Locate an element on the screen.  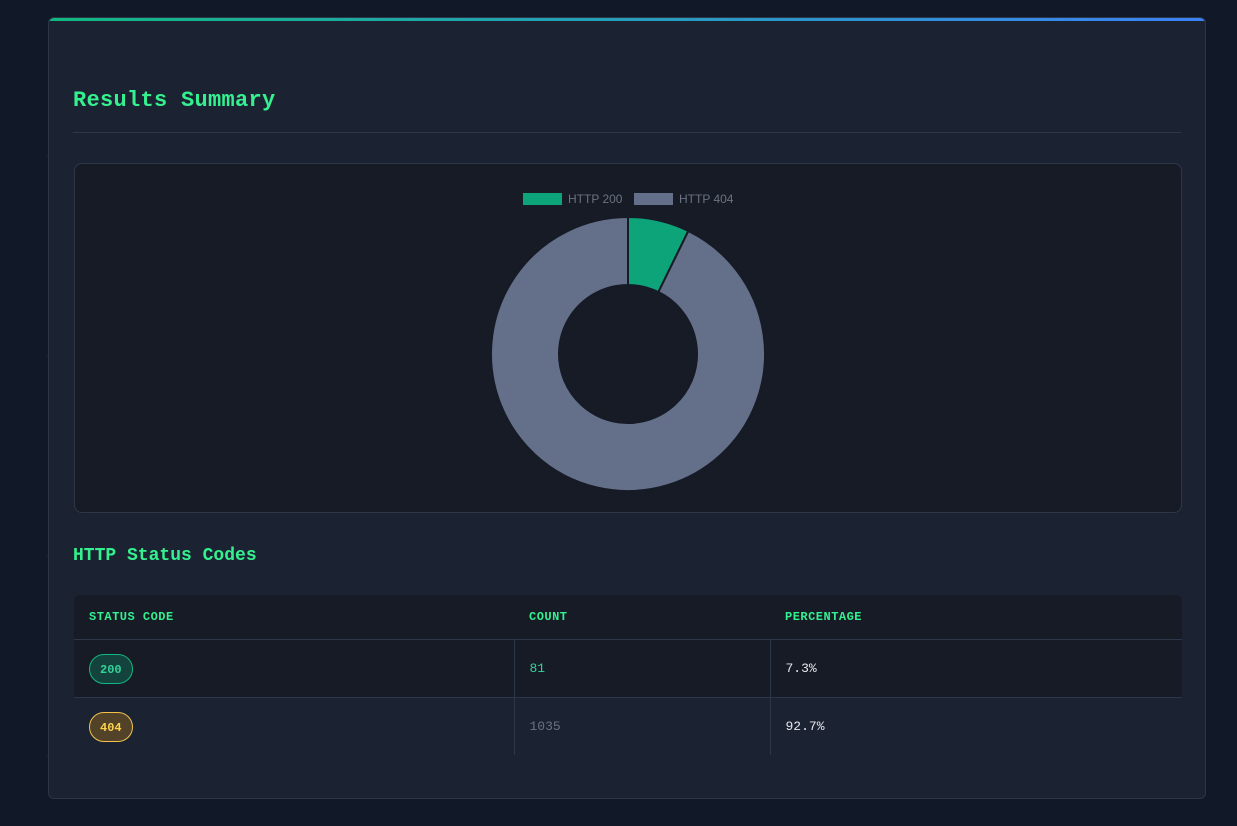
status-badge-200: 200 is located at coordinates (111, 668).